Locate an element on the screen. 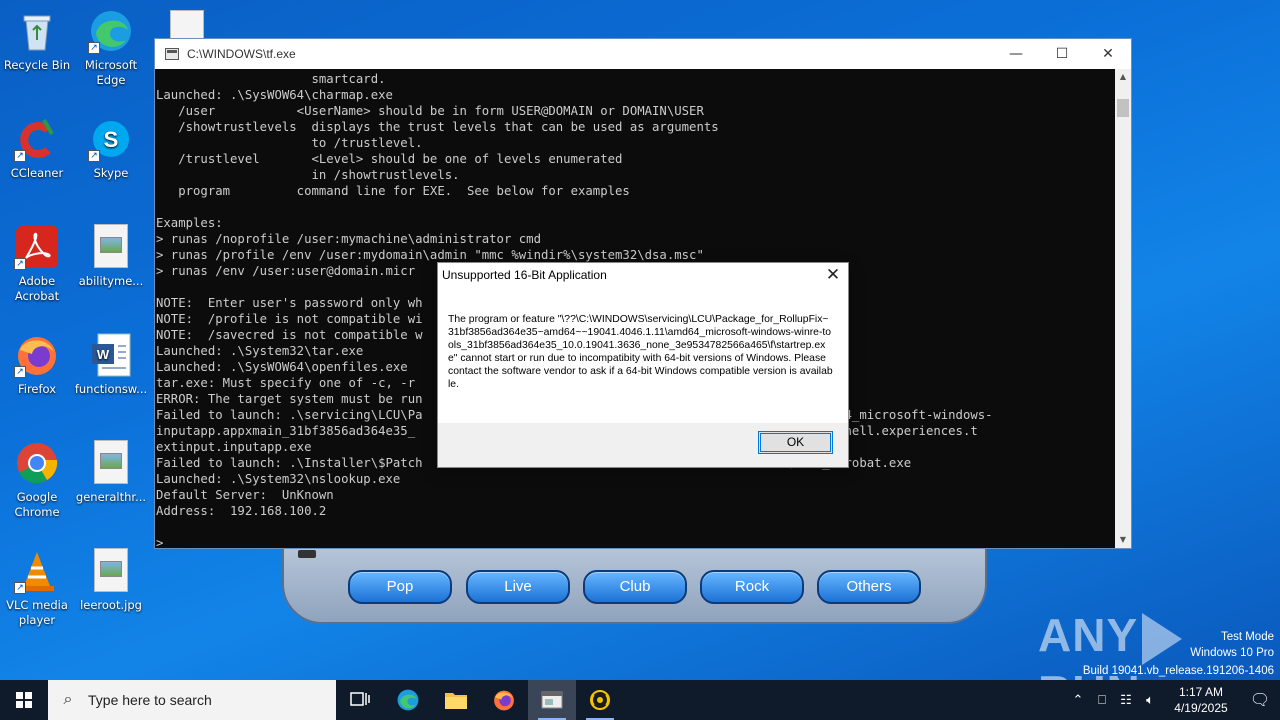 The height and width of the screenshot is (720, 1280). desktop-icon-recycle-bin: Recycle Bin is located at coordinates (37, 40).